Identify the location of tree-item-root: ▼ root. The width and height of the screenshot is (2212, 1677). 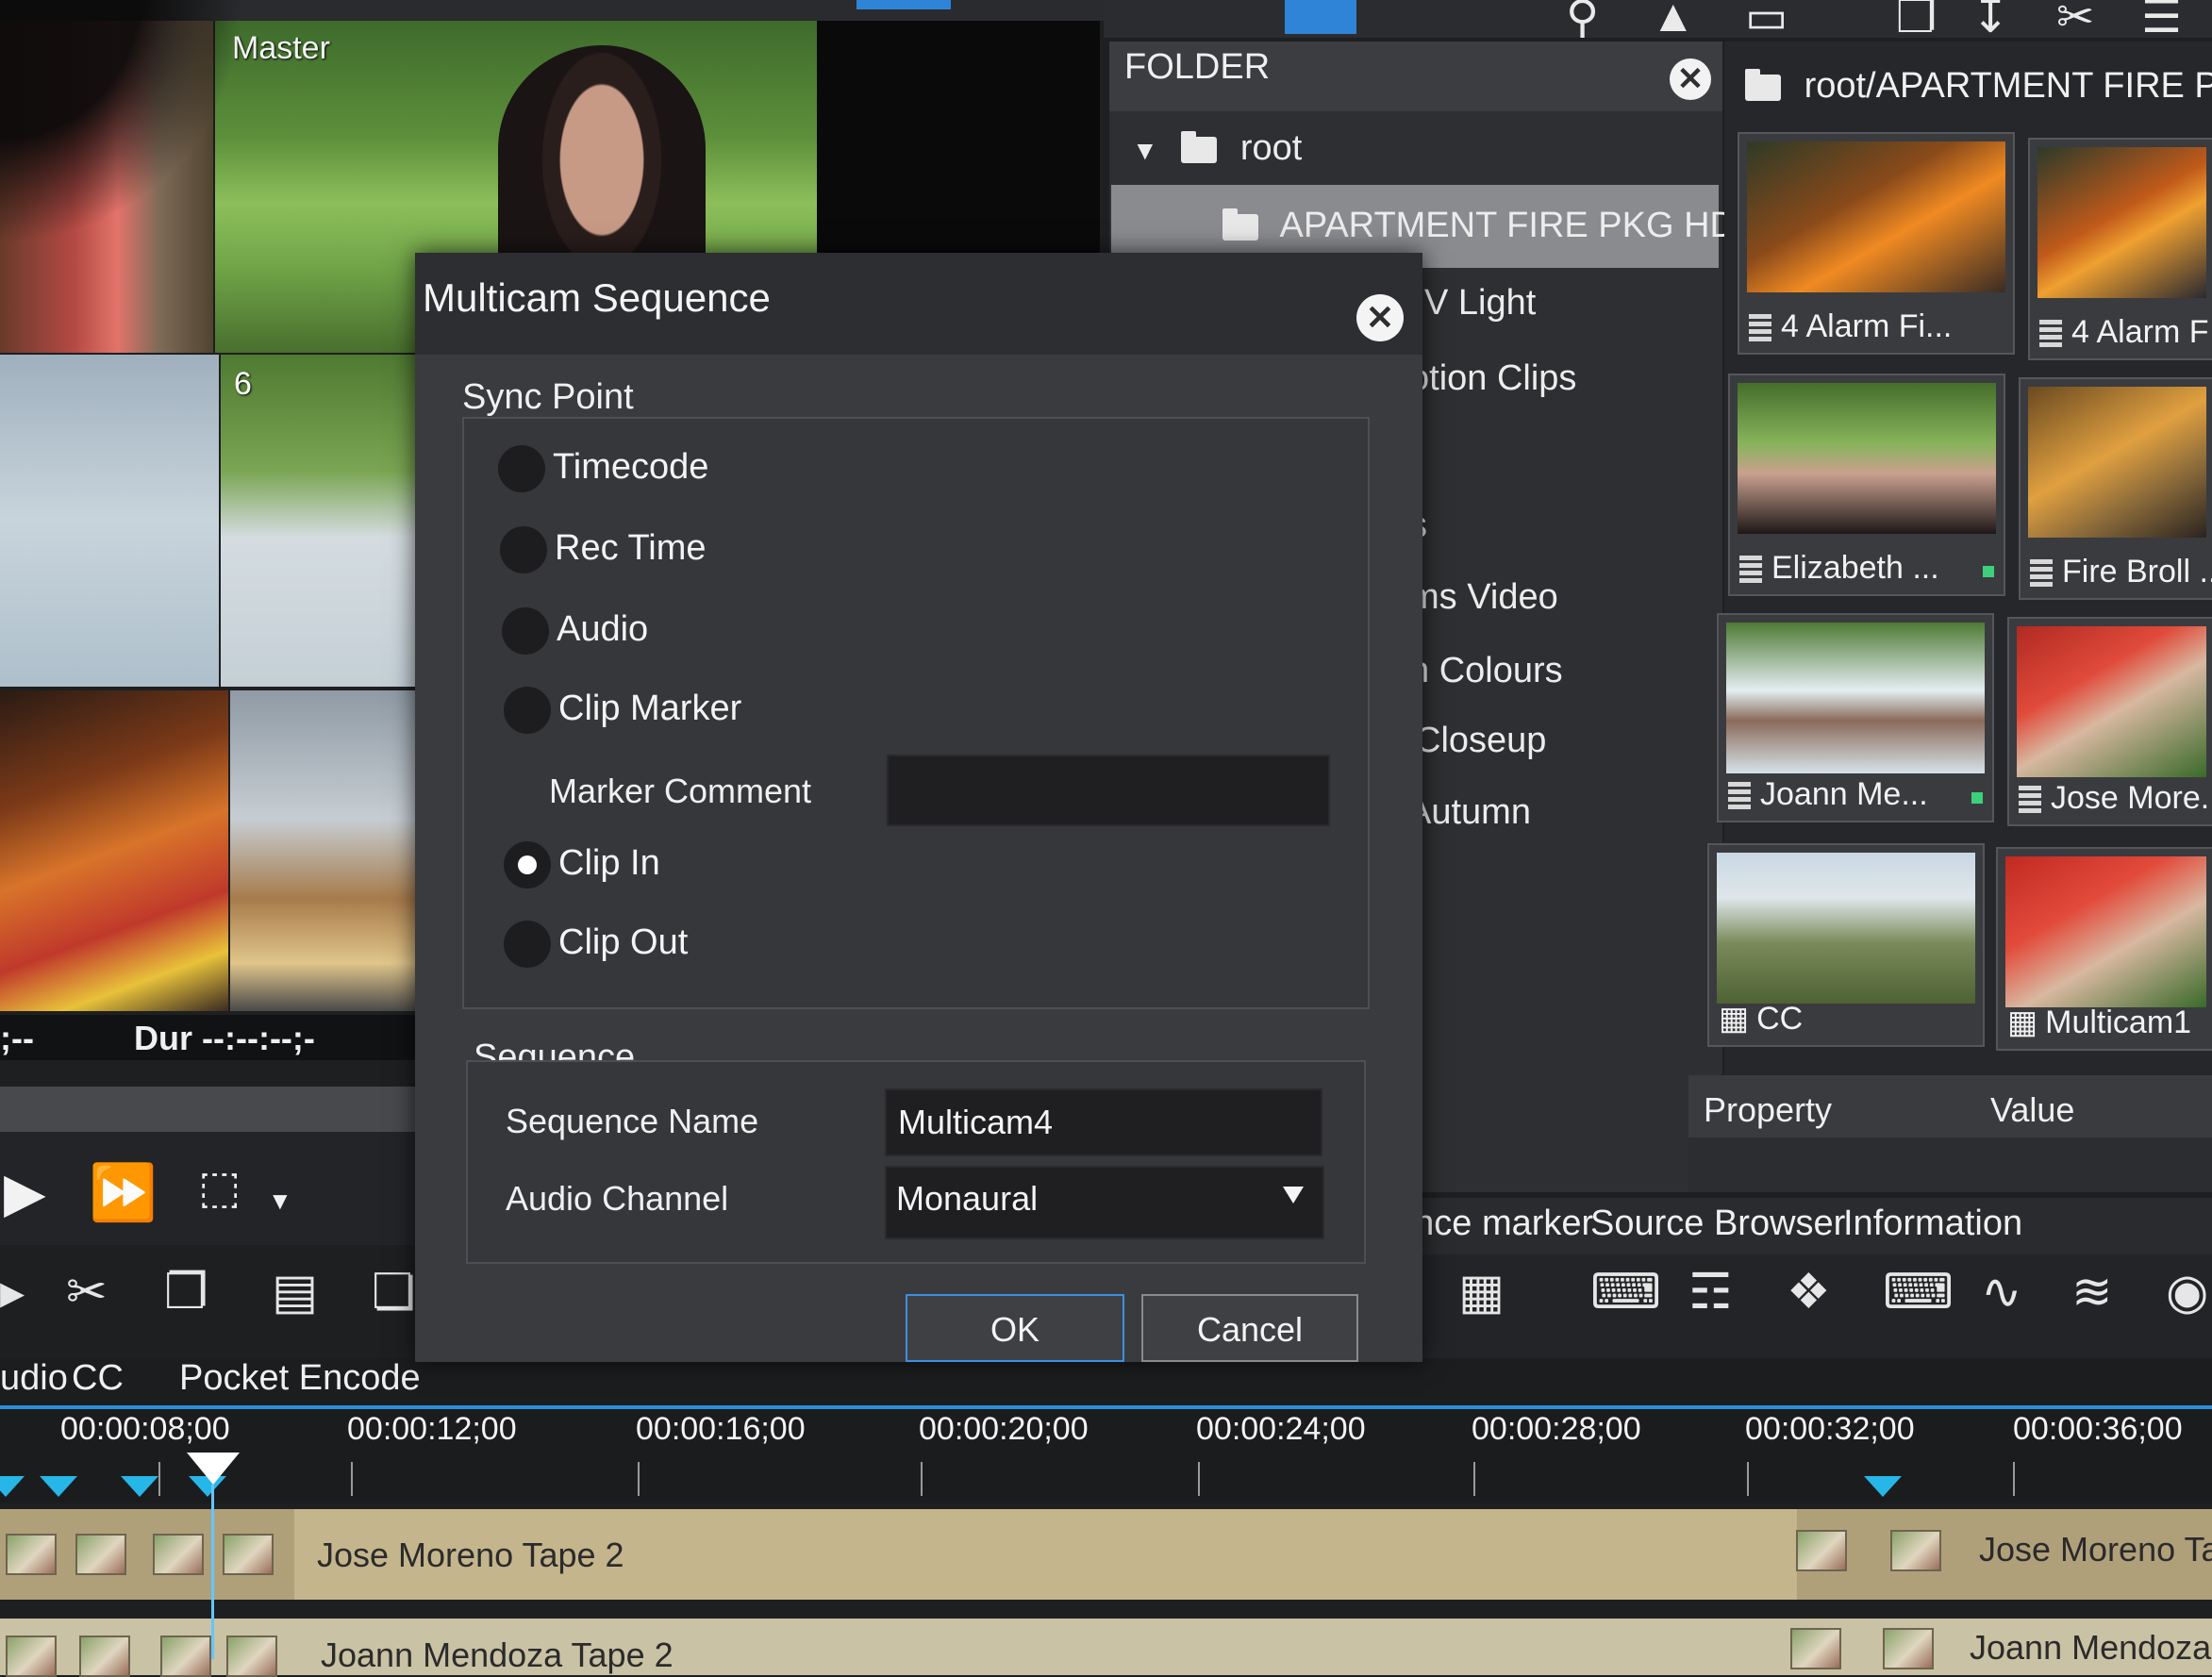
(1217, 148).